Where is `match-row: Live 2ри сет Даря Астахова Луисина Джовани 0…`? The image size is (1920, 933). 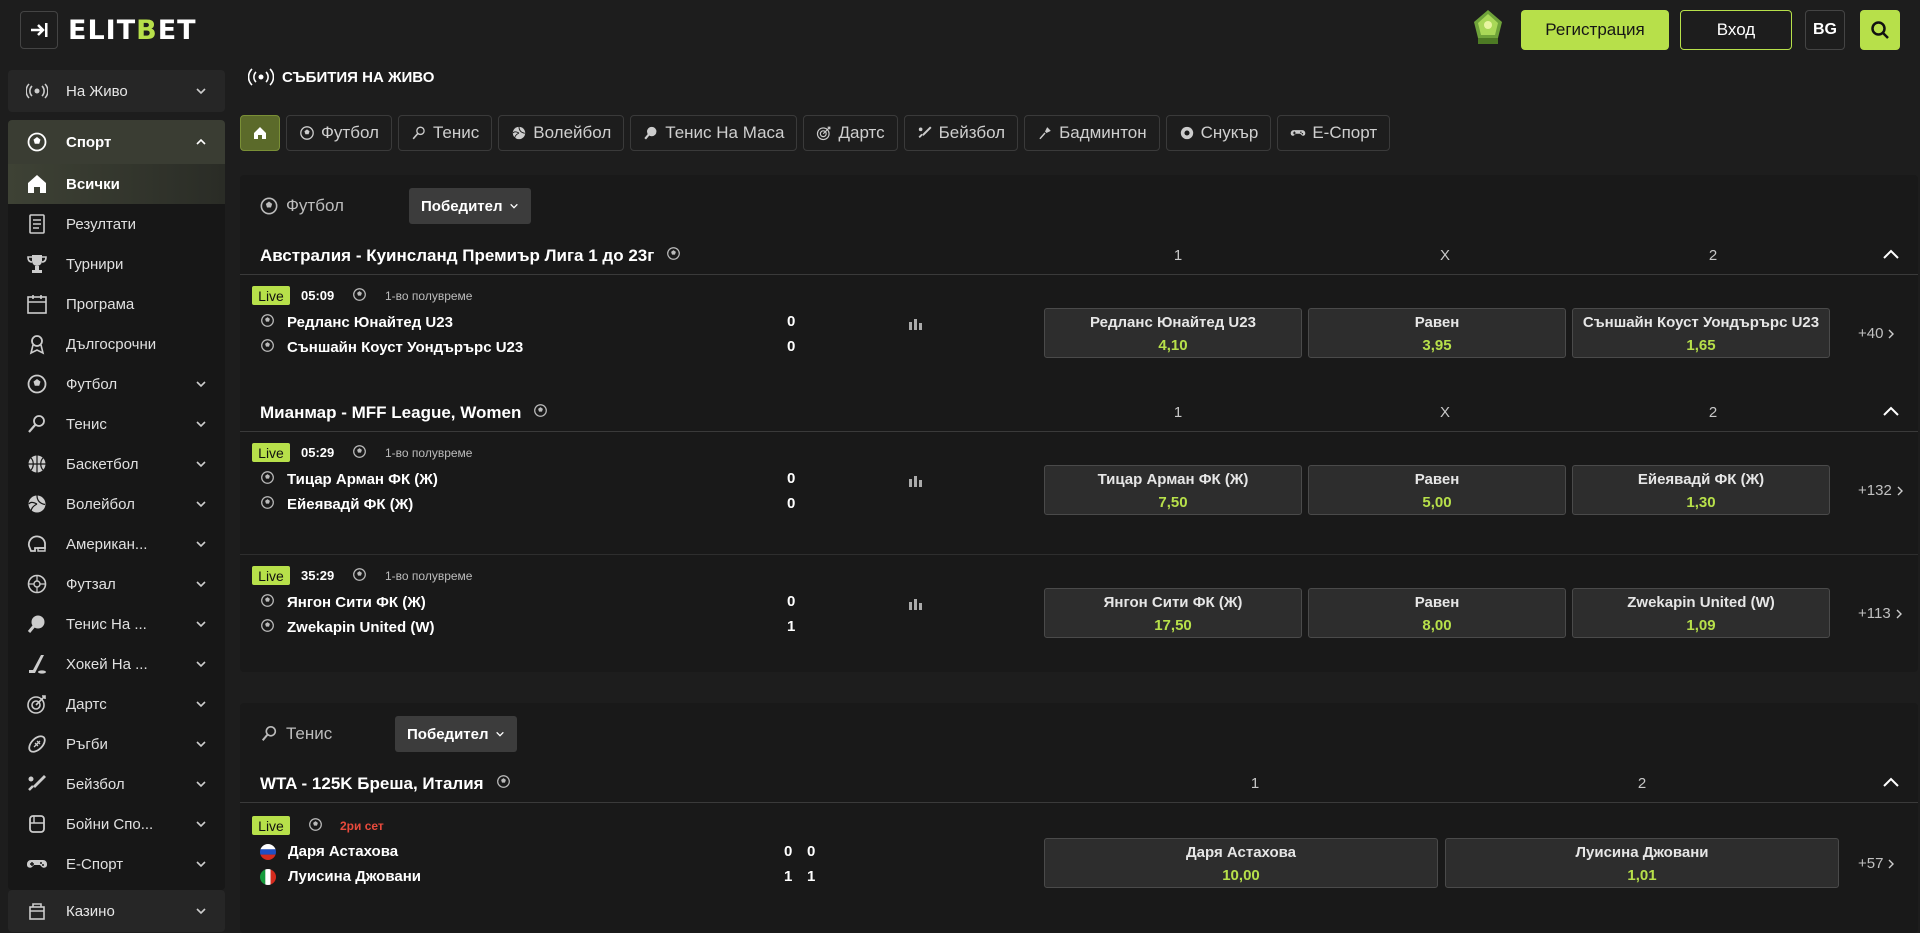
match-row: Live 2ри сет Даря Астахова Луисина Джовани 0… is located at coordinates (1079, 859).